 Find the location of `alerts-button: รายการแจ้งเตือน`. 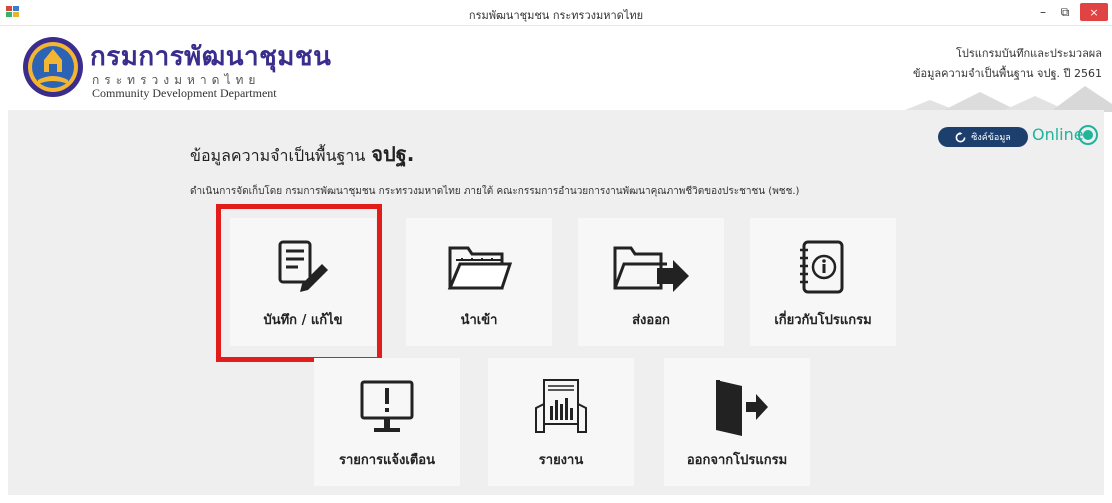

alerts-button: รายการแจ้งเตือน is located at coordinates (387, 422).